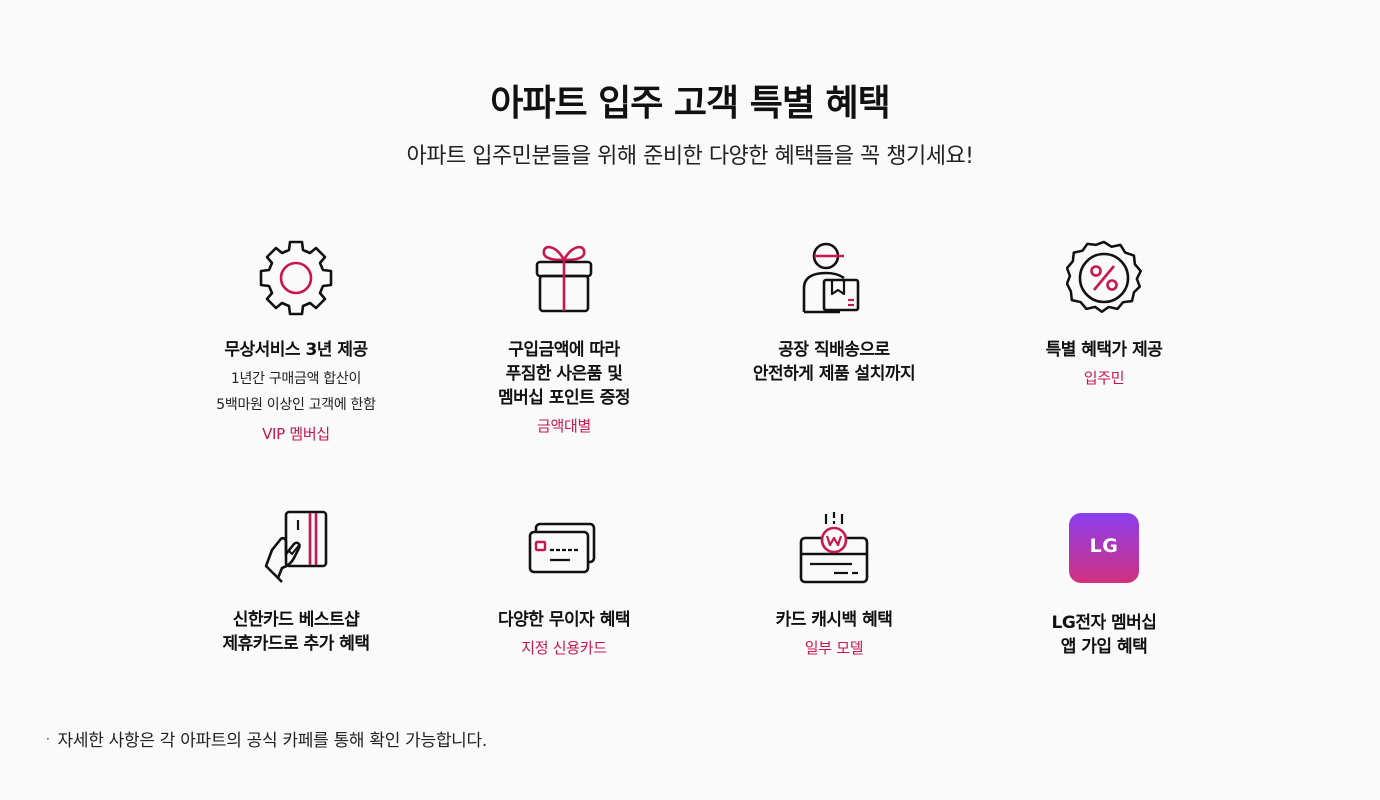 The height and width of the screenshot is (800, 1380). What do you see at coordinates (690, 156) in the screenshot?
I see `page-subtitle: 아파트 입주민분들을 위해 준비한 다양한 혜택들을 꼭 챙기세요!` at bounding box center [690, 156].